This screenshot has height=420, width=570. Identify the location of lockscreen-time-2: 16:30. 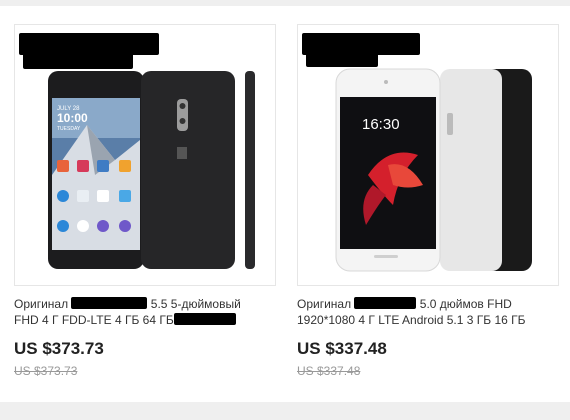
(381, 124).